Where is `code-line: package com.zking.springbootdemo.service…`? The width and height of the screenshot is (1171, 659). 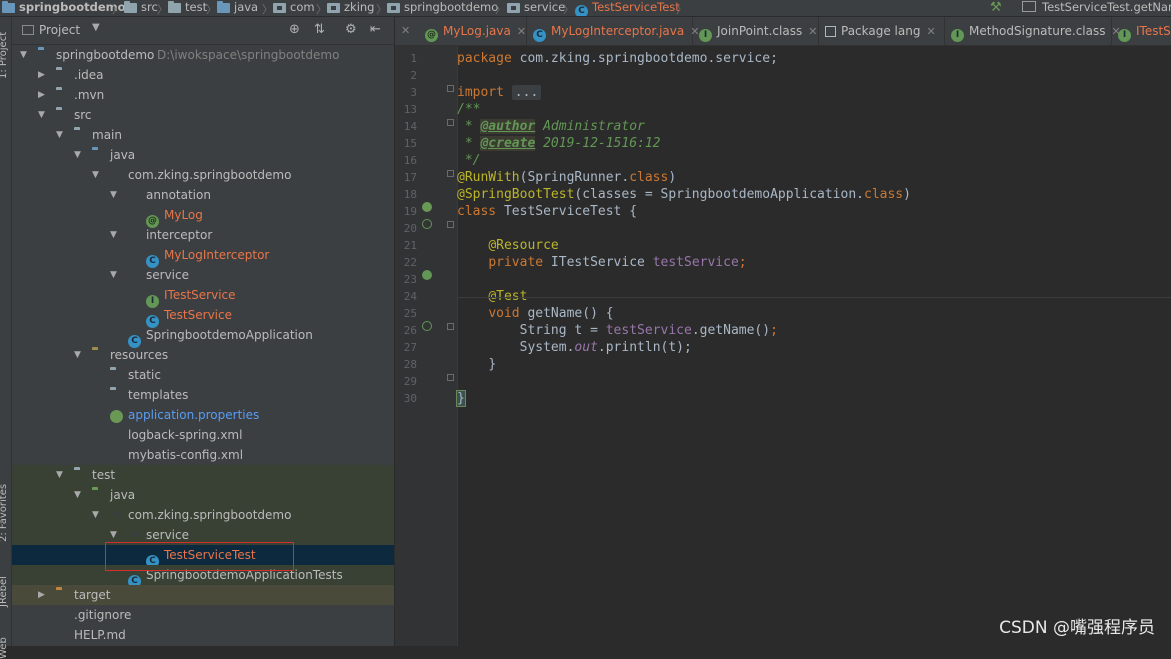 code-line: package com.zking.springbootdemo.service… is located at coordinates (617, 58).